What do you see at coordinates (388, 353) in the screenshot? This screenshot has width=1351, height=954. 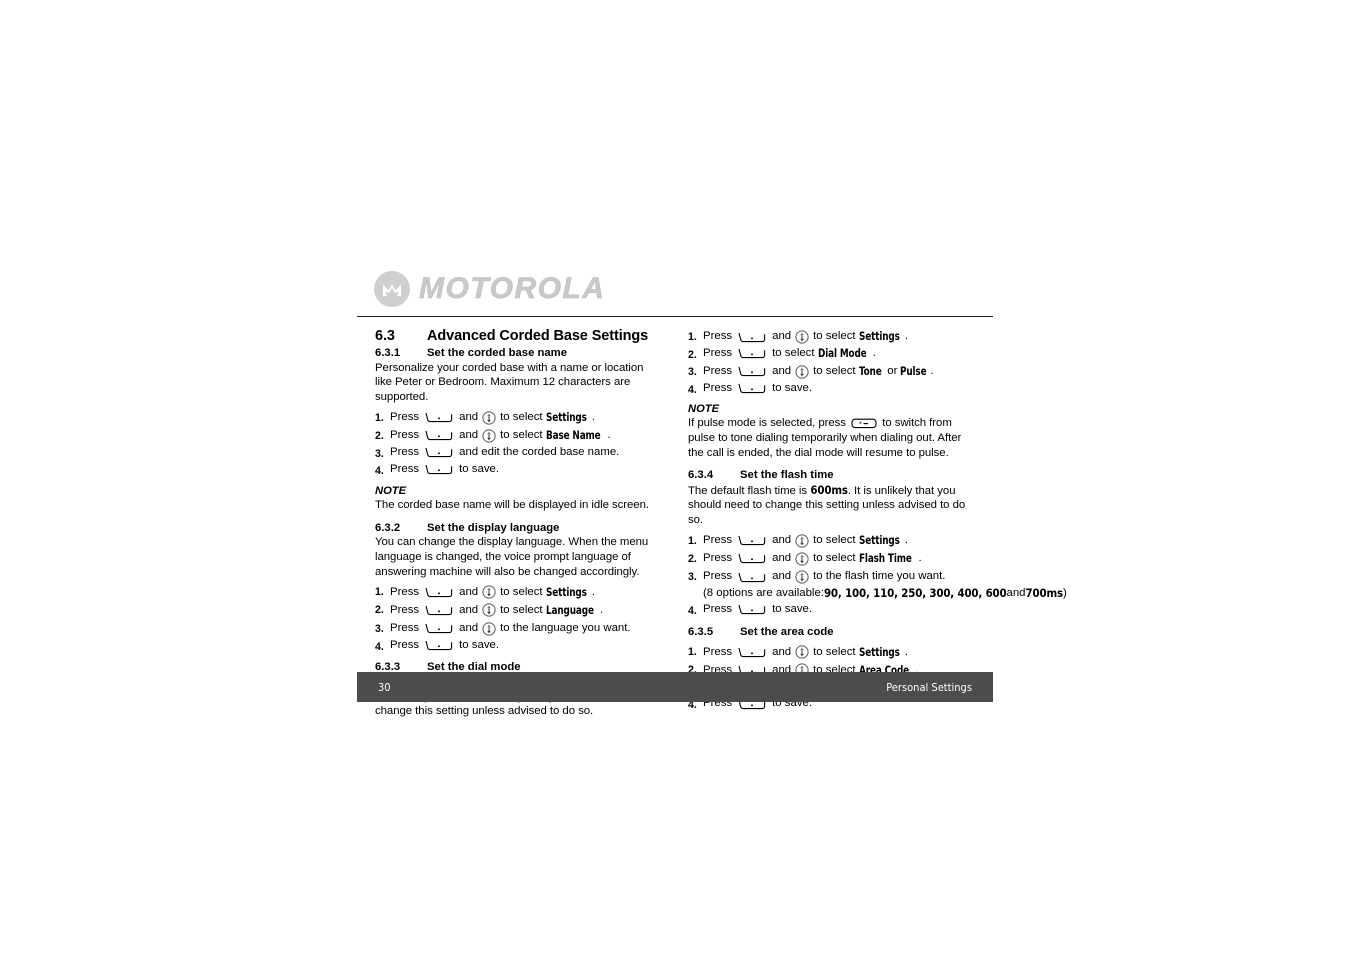 I see `subsection-number: 6.3.1` at bounding box center [388, 353].